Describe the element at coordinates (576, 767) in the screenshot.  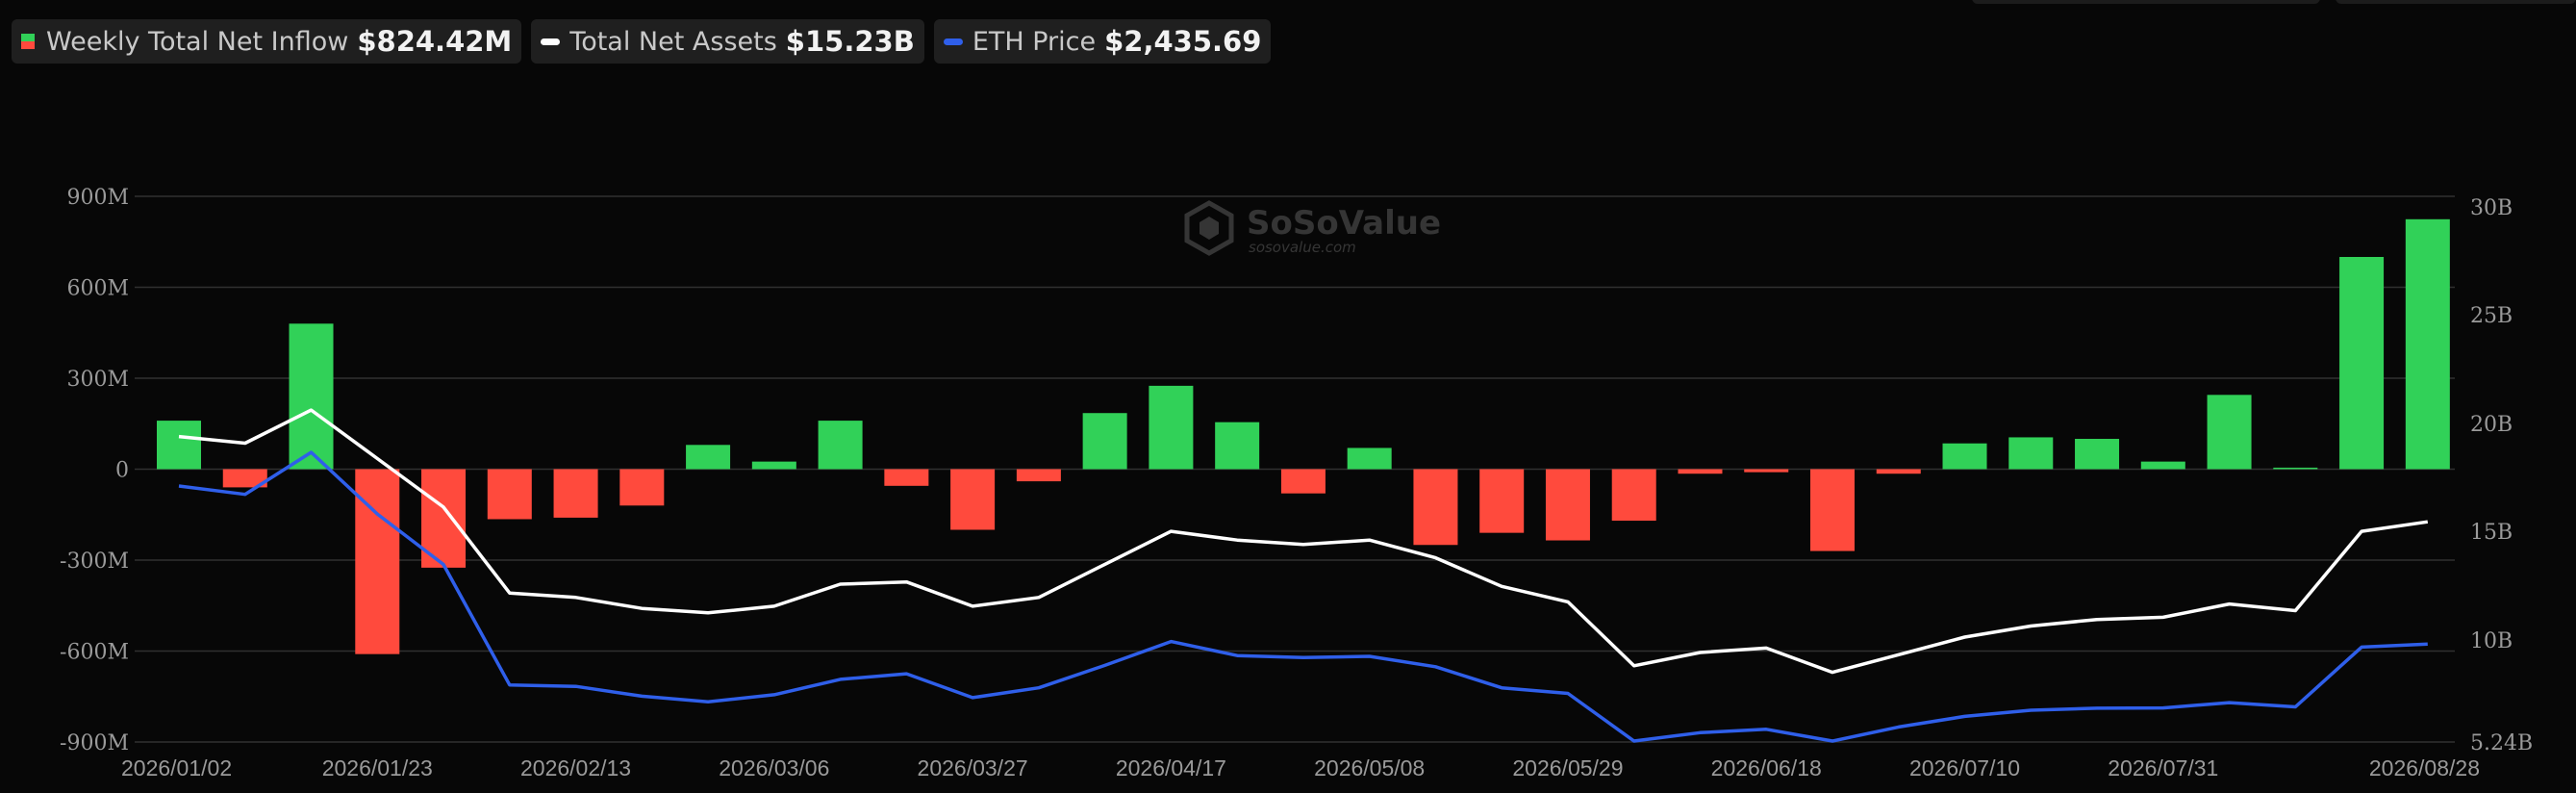
I see `x-tick-label: 2026/02/13` at that location.